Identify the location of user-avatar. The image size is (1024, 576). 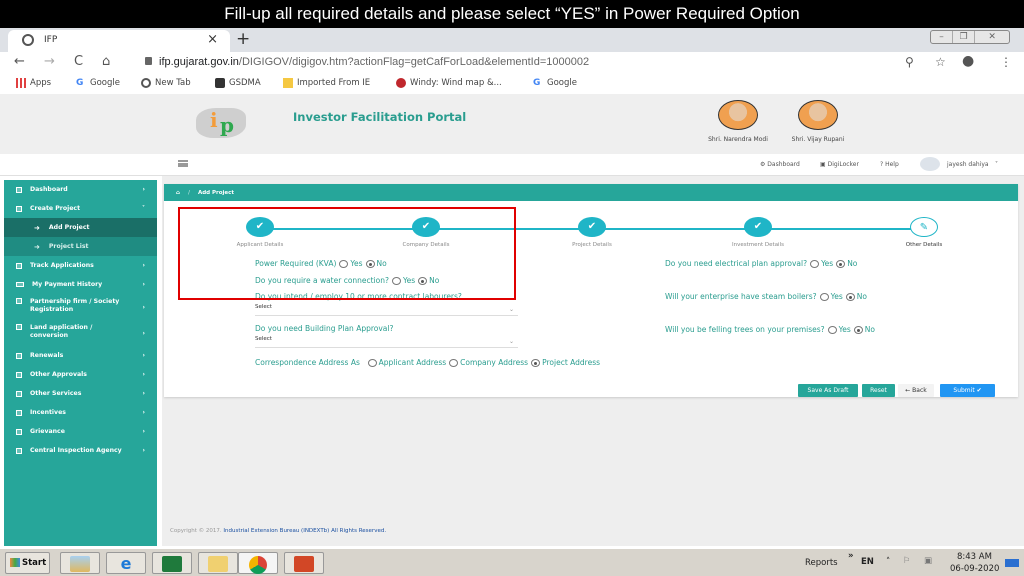
(930, 164).